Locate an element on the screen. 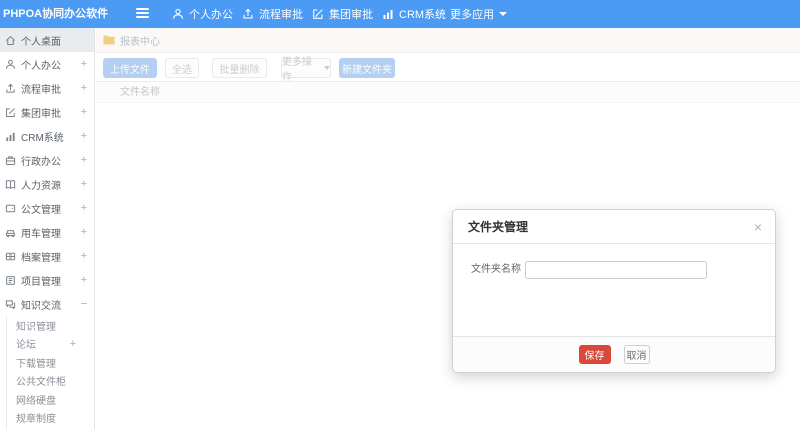 The image size is (800, 429). nav-group-approval: 集团审批 is located at coordinates (342, 14).